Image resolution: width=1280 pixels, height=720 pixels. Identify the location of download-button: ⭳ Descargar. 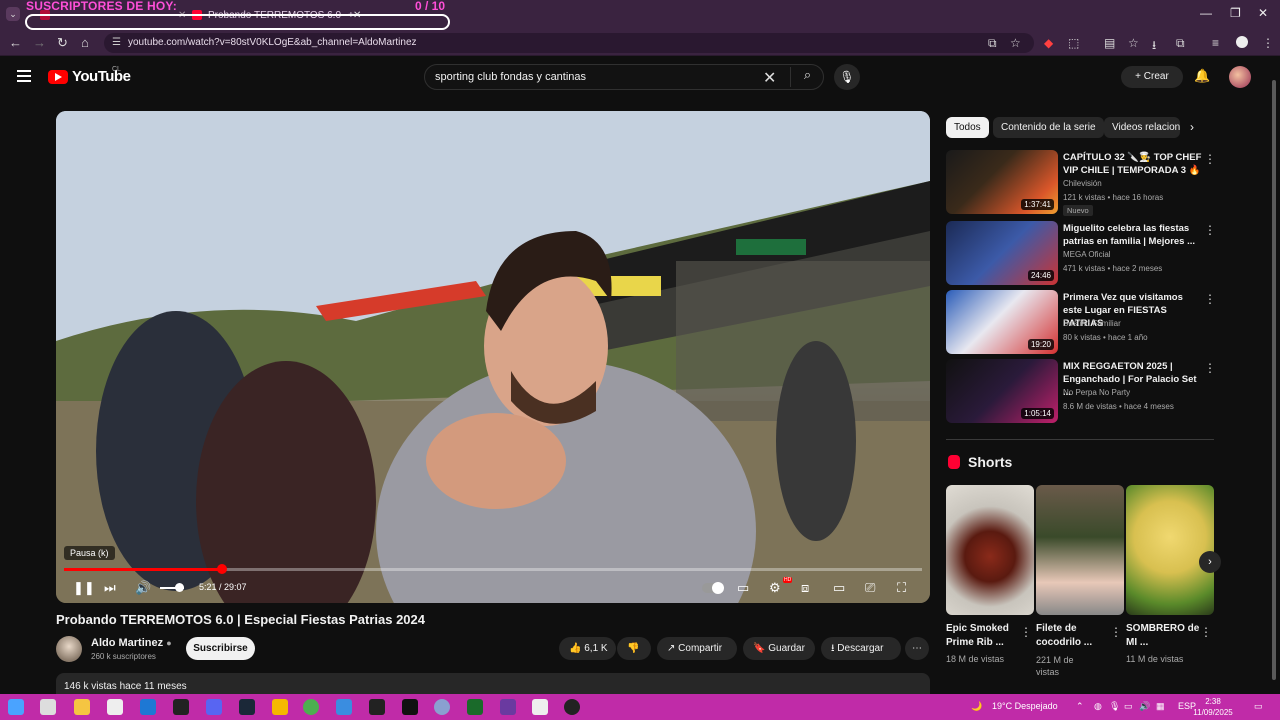
(861, 648).